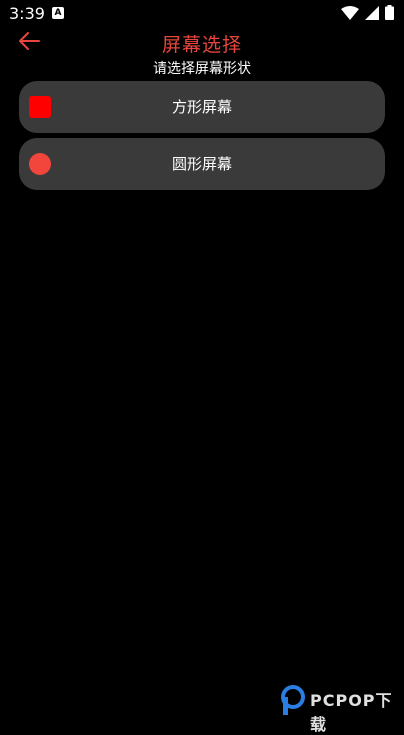  I want to click on app-bar: 屏幕选择 请选择屏幕形状, so click(202, 52).